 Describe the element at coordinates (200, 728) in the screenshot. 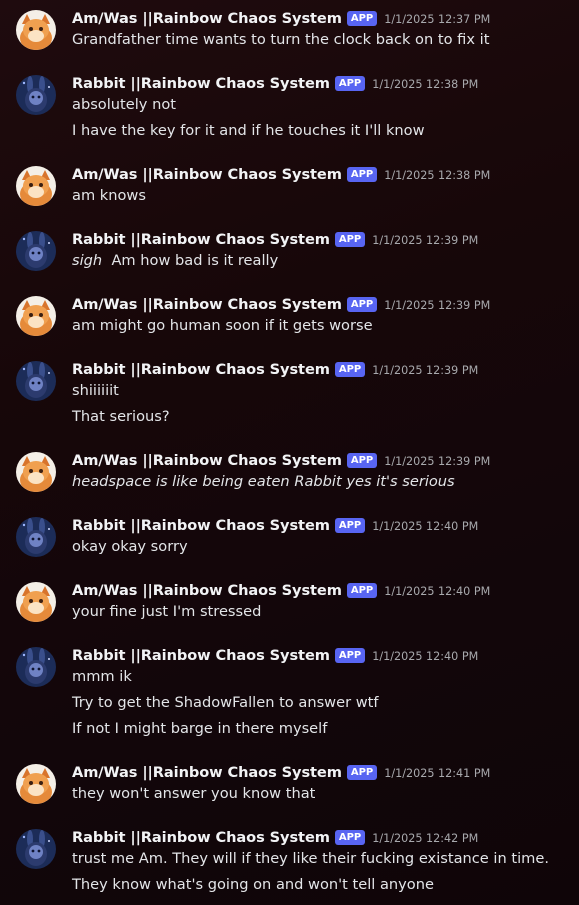

I see `message-text: If not I might barge in there myself` at that location.